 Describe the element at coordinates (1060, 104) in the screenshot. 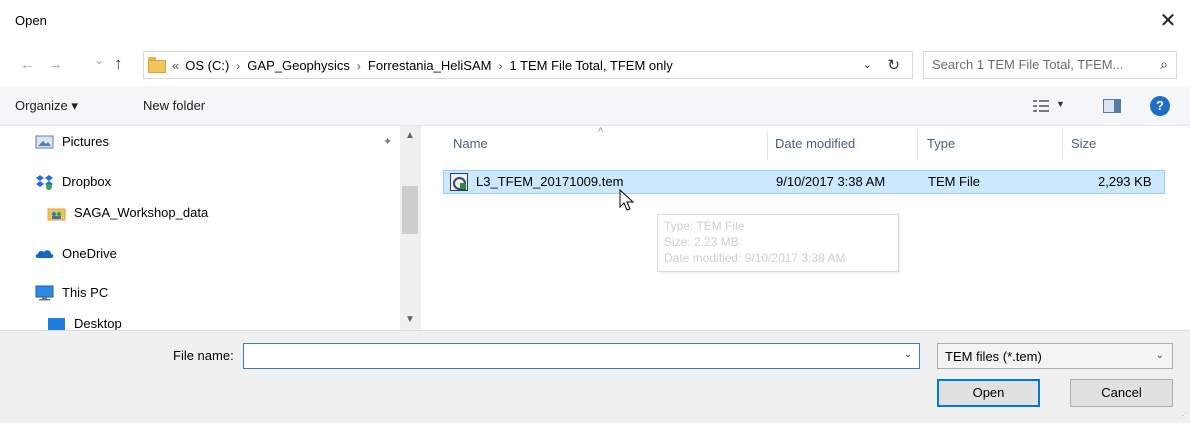

I see `view-dropdown-icon: ▼` at that location.